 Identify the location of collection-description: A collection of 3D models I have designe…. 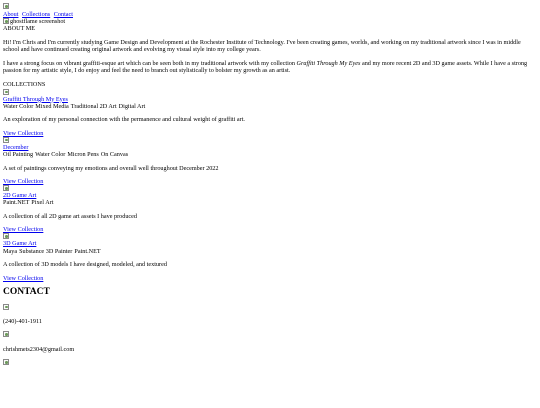
(85, 265).